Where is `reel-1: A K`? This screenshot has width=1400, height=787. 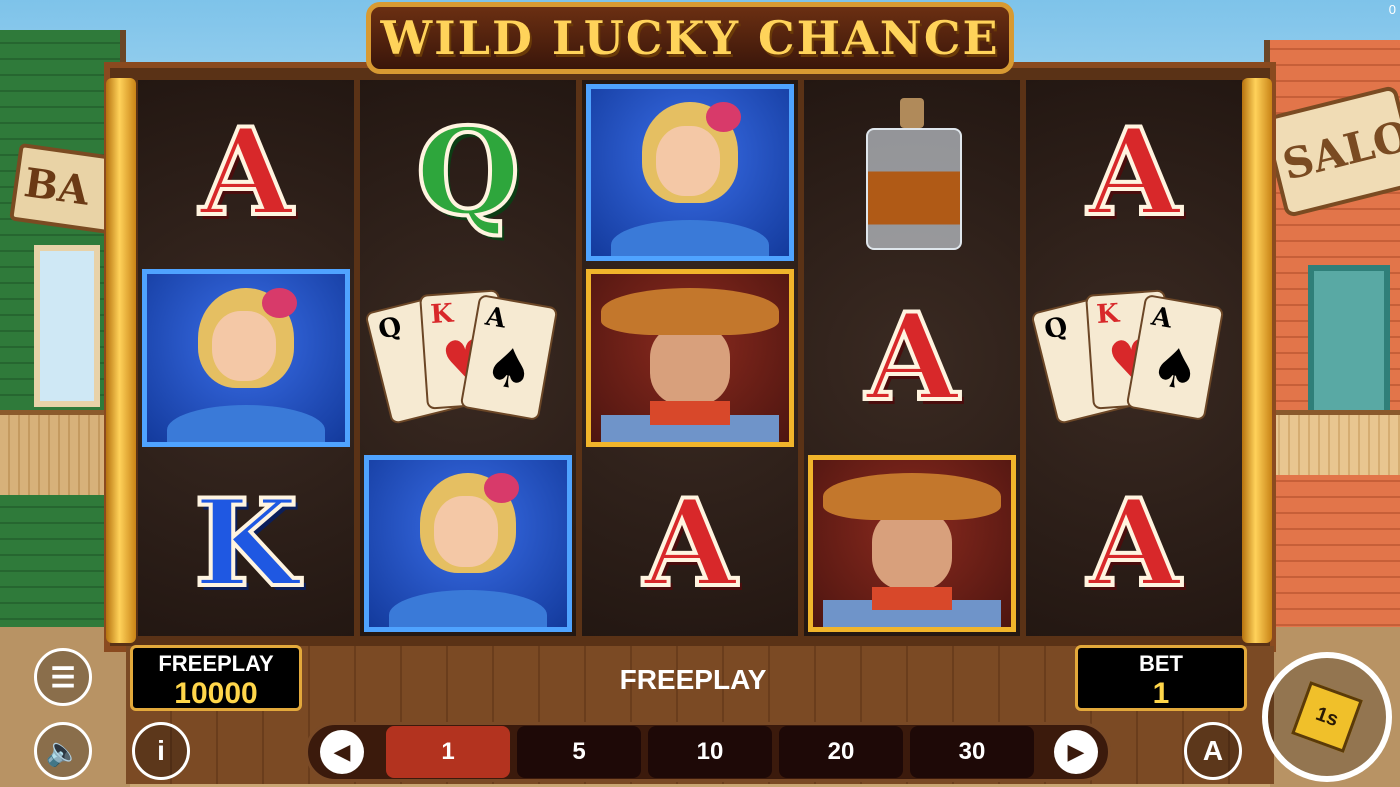
reel-1: A K is located at coordinates (246, 358).